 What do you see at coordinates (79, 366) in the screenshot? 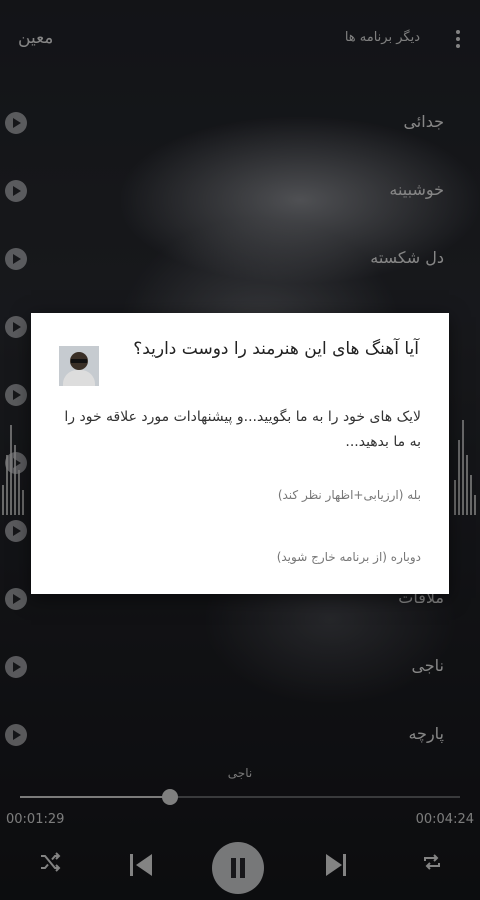
I see `artist-avatar` at bounding box center [79, 366].